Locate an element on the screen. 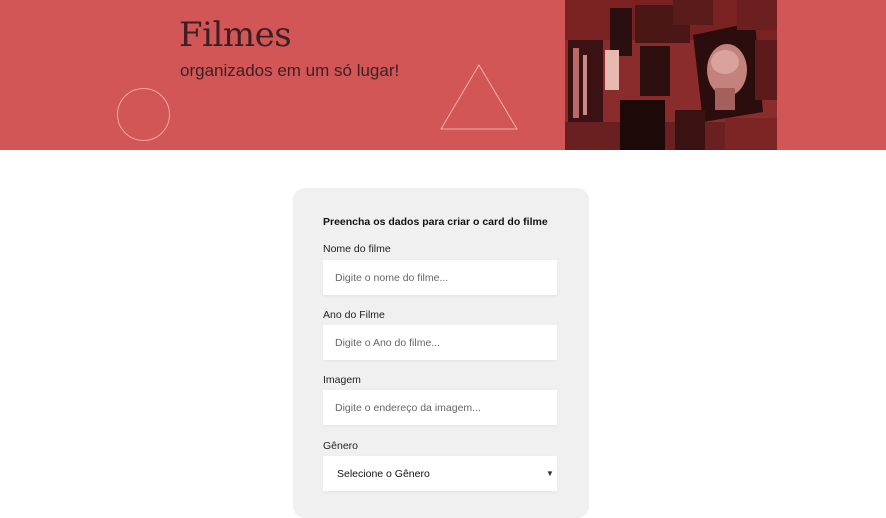 The height and width of the screenshot is (518, 886). hero-photo is located at coordinates (671, 75).